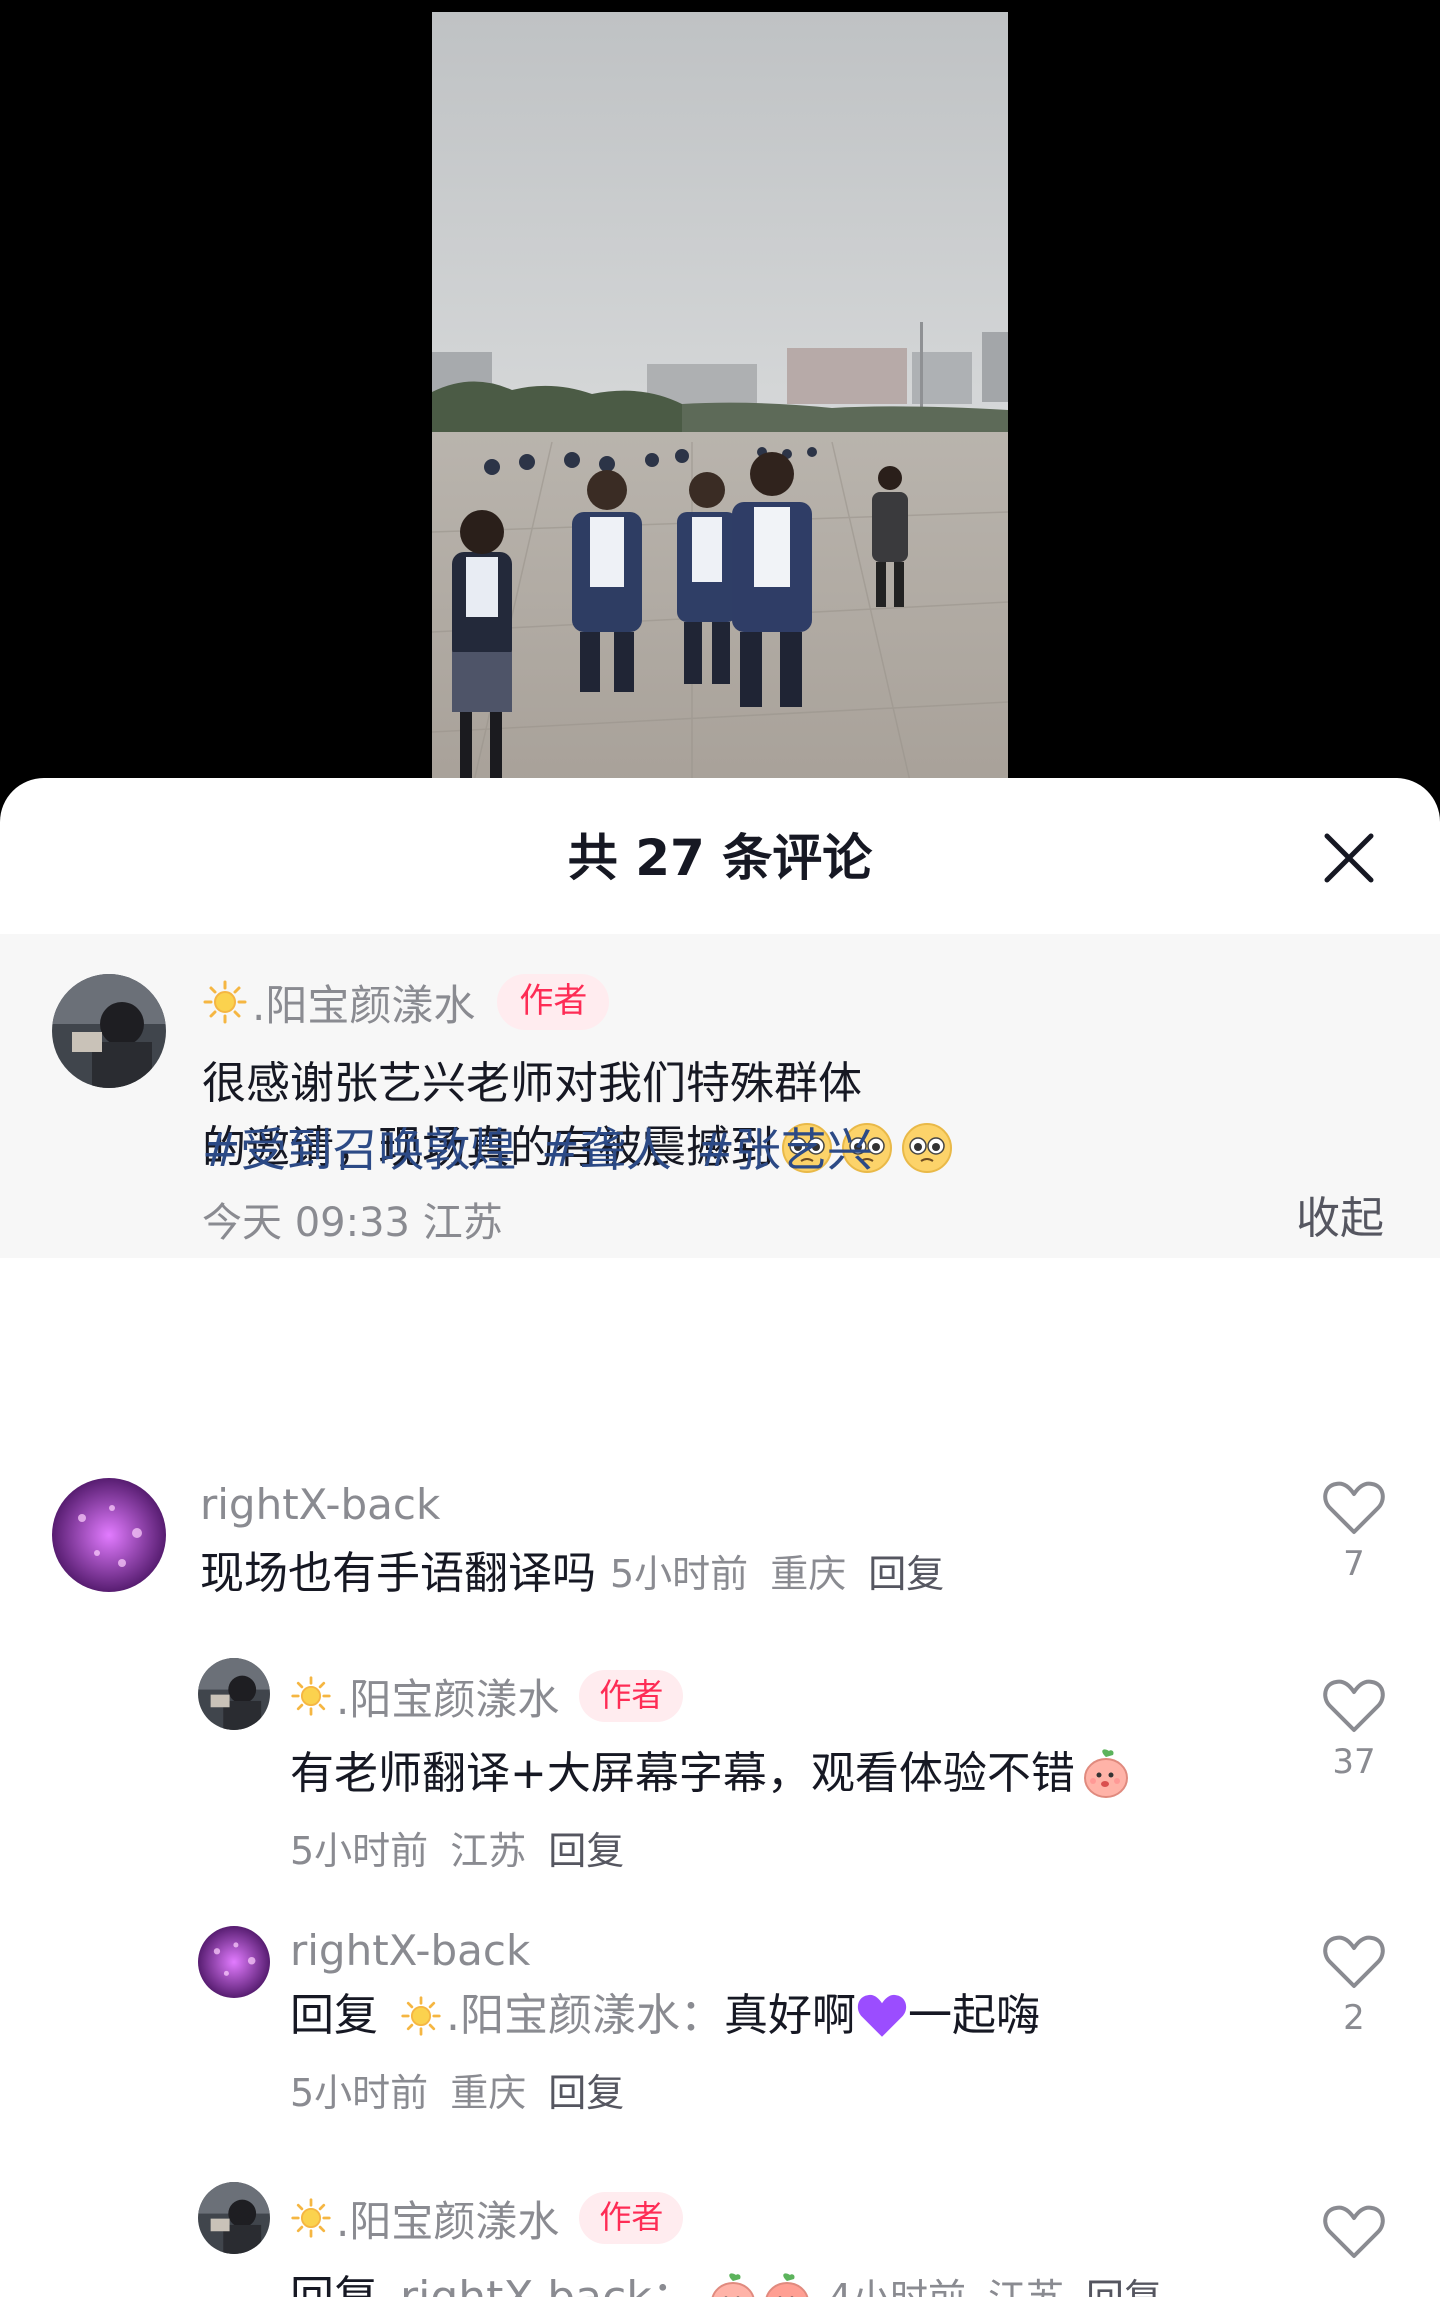  I want to click on close-button, so click(1349, 858).